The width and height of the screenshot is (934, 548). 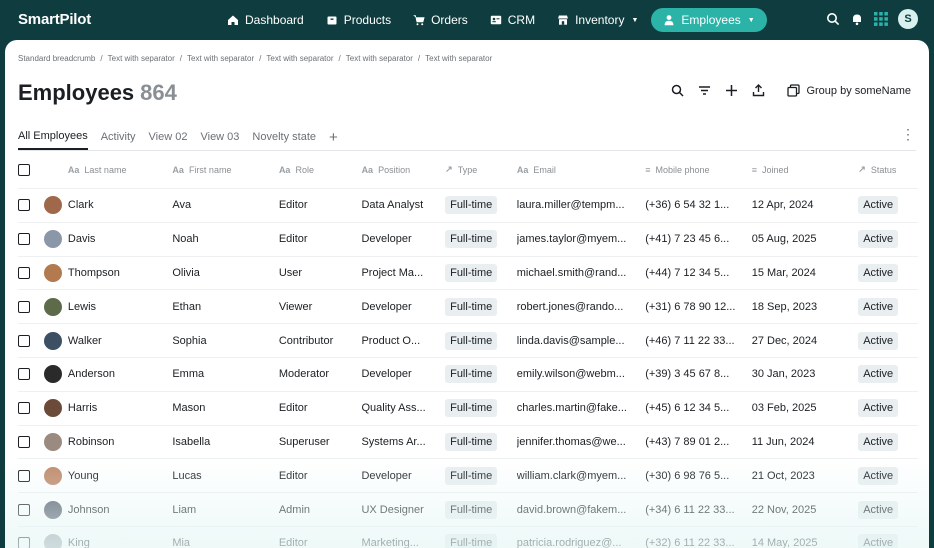 I want to click on col-last-name: Aa Last name, so click(x=105, y=170).